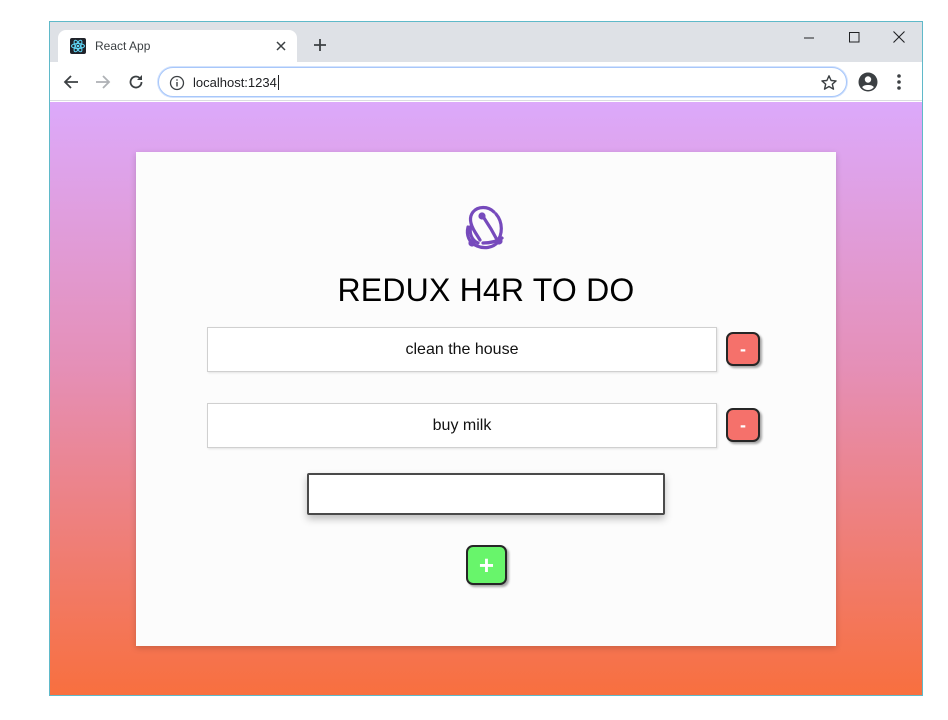 This screenshot has width=948, height=720. I want to click on tab-strip: React App, so click(486, 42).